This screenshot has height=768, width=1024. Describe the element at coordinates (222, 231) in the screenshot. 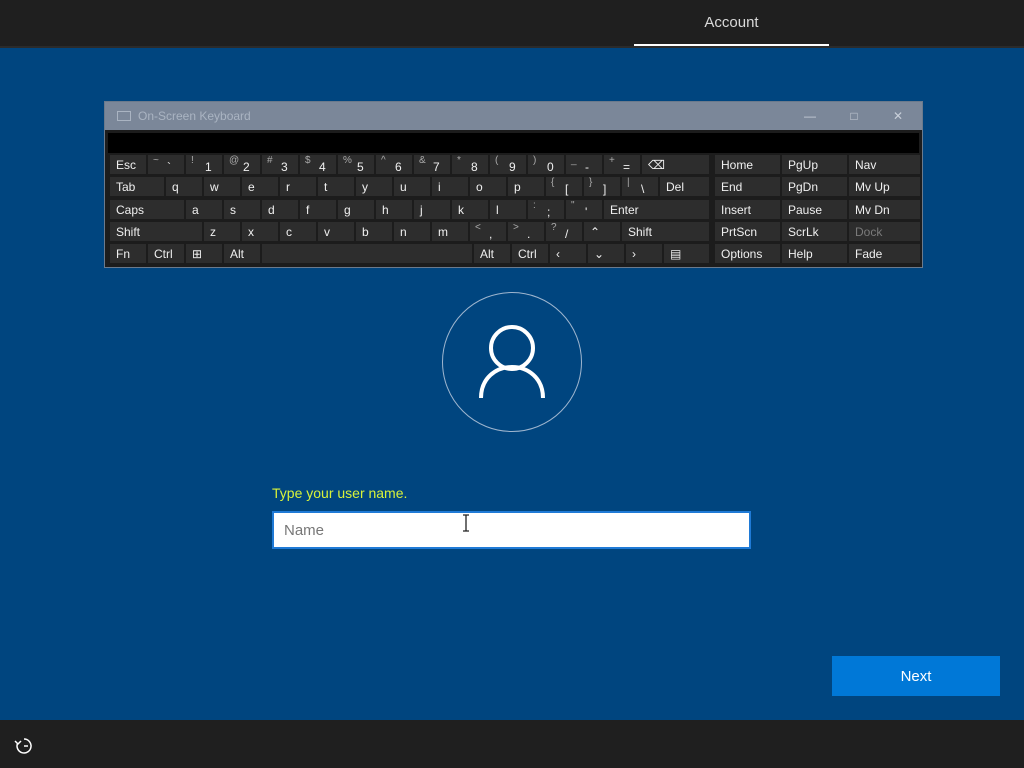

I see `key-z: z` at that location.